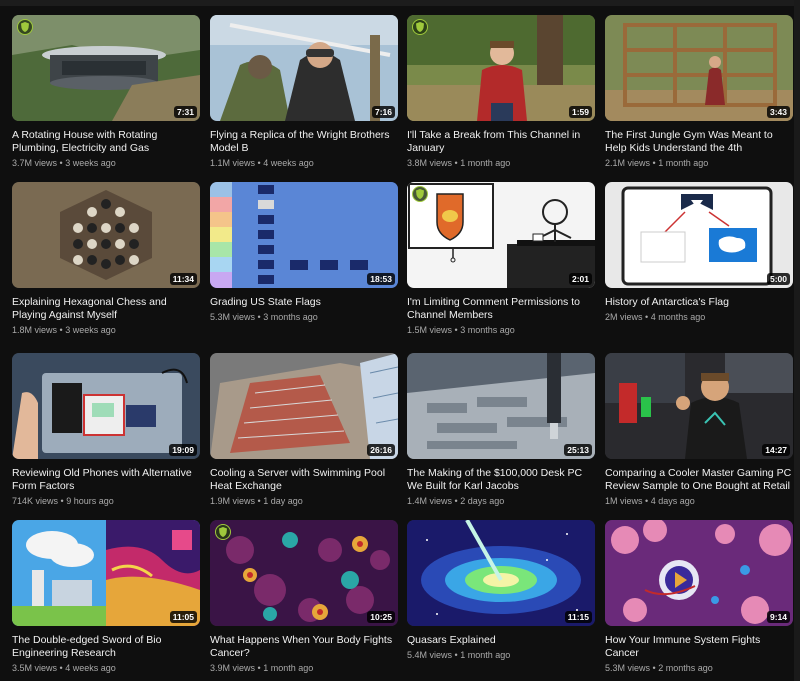  Describe the element at coordinates (776, 449) in the screenshot. I see `video-duration: 14:27` at that location.